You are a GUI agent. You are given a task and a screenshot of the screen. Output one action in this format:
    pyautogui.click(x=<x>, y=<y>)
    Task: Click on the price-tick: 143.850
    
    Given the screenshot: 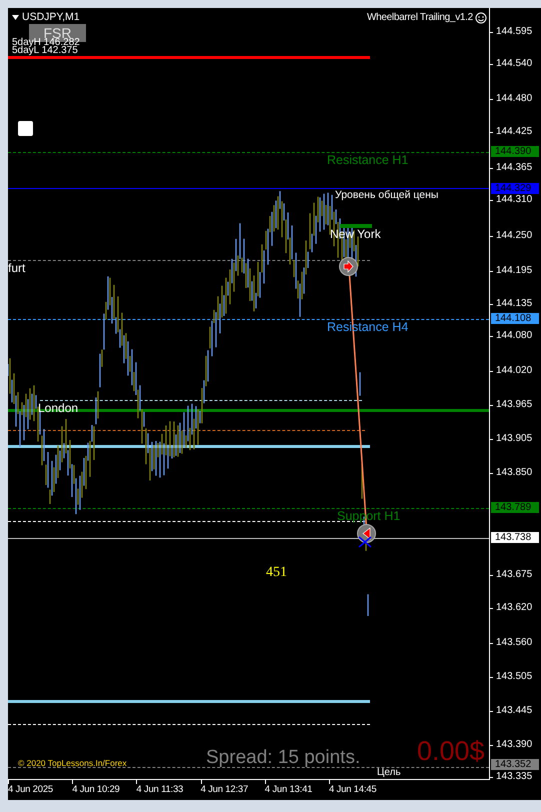 What is the action you would take?
    pyautogui.click(x=514, y=473)
    